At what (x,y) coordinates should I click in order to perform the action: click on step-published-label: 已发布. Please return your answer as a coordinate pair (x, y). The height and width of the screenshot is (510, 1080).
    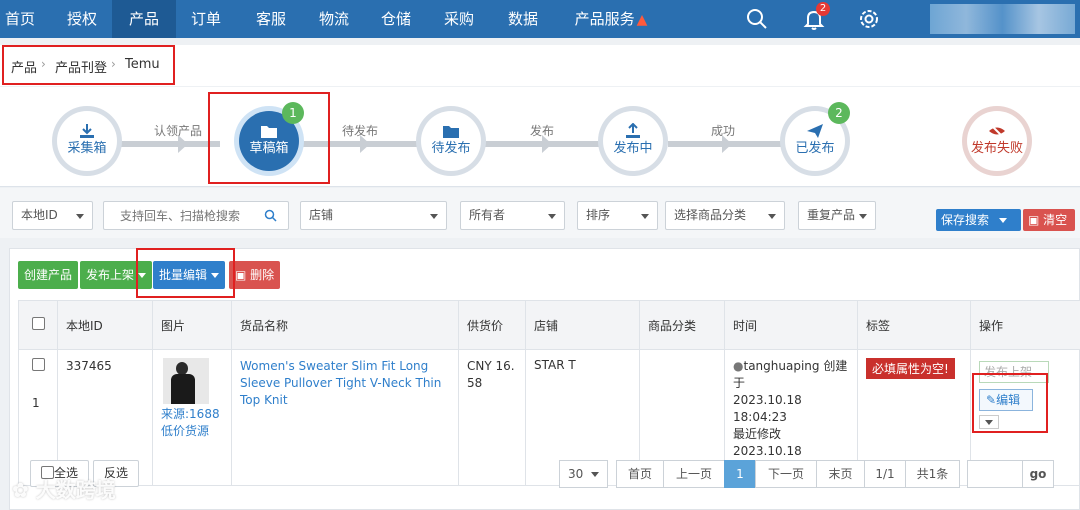
    Looking at the image, I should click on (815, 148).